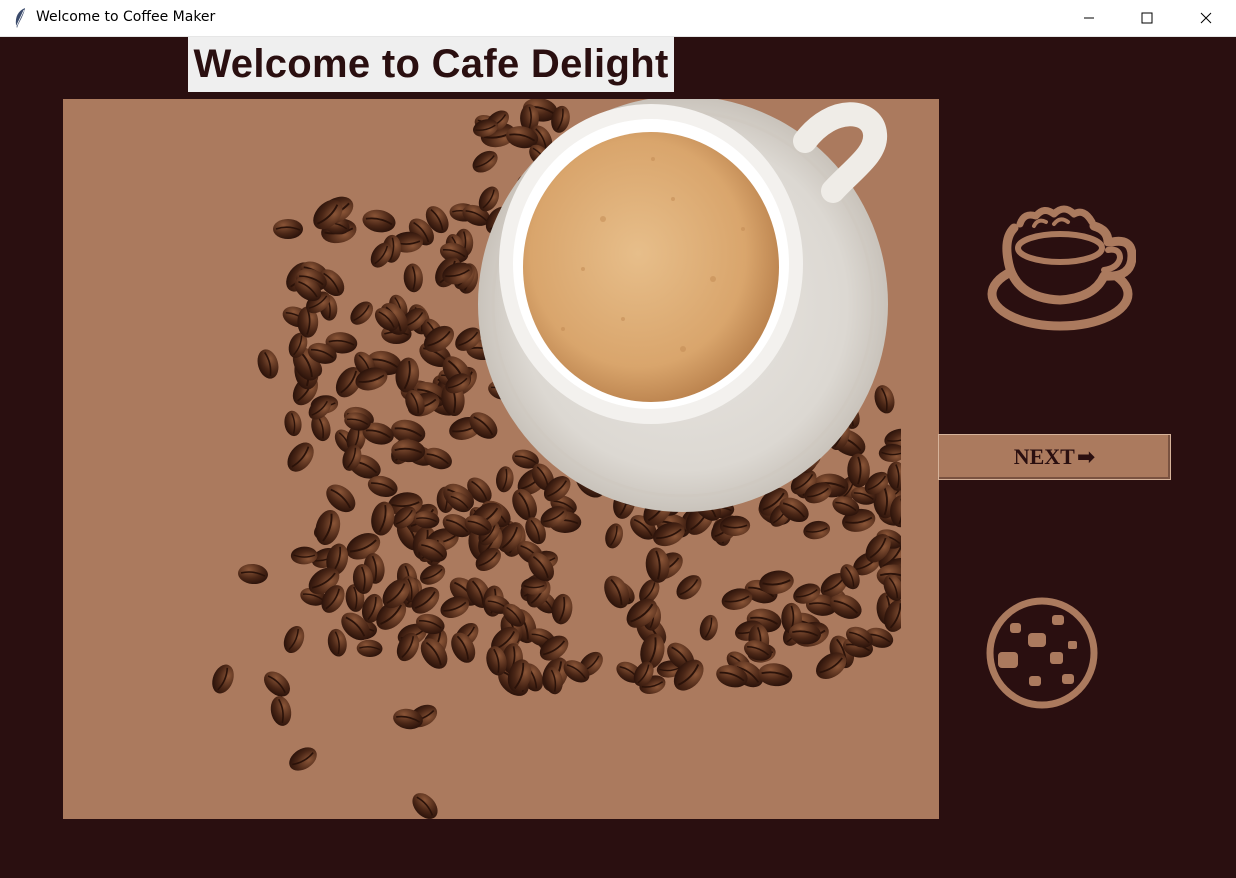 The height and width of the screenshot is (878, 1236). I want to click on window-title: Welcome to Coffee Maker, so click(126, 17).